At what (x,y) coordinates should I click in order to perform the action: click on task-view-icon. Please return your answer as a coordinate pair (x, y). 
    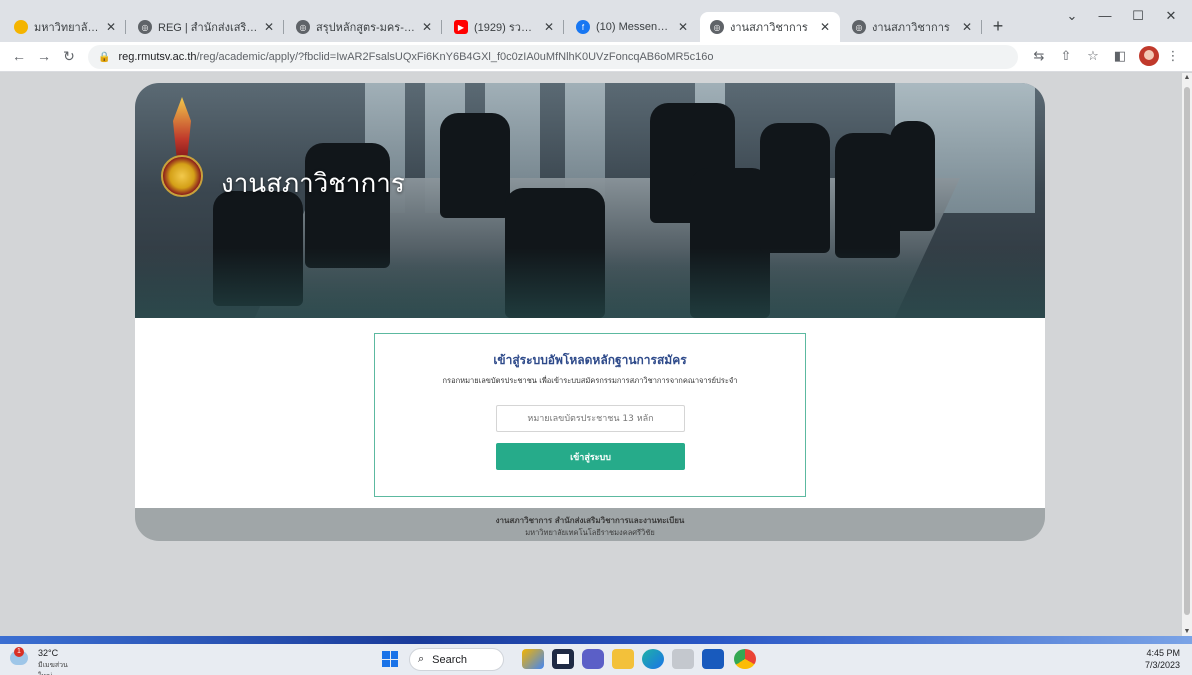
    Looking at the image, I should click on (563, 659).